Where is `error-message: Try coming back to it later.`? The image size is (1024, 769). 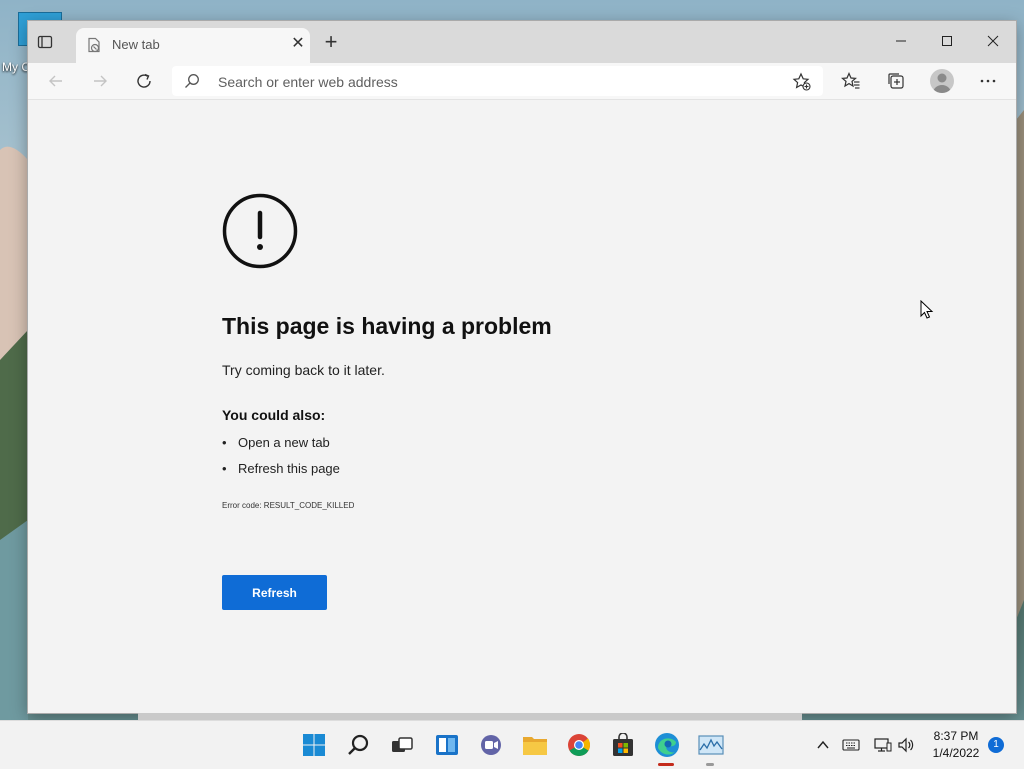 error-message: Try coming back to it later. is located at coordinates (303, 370).